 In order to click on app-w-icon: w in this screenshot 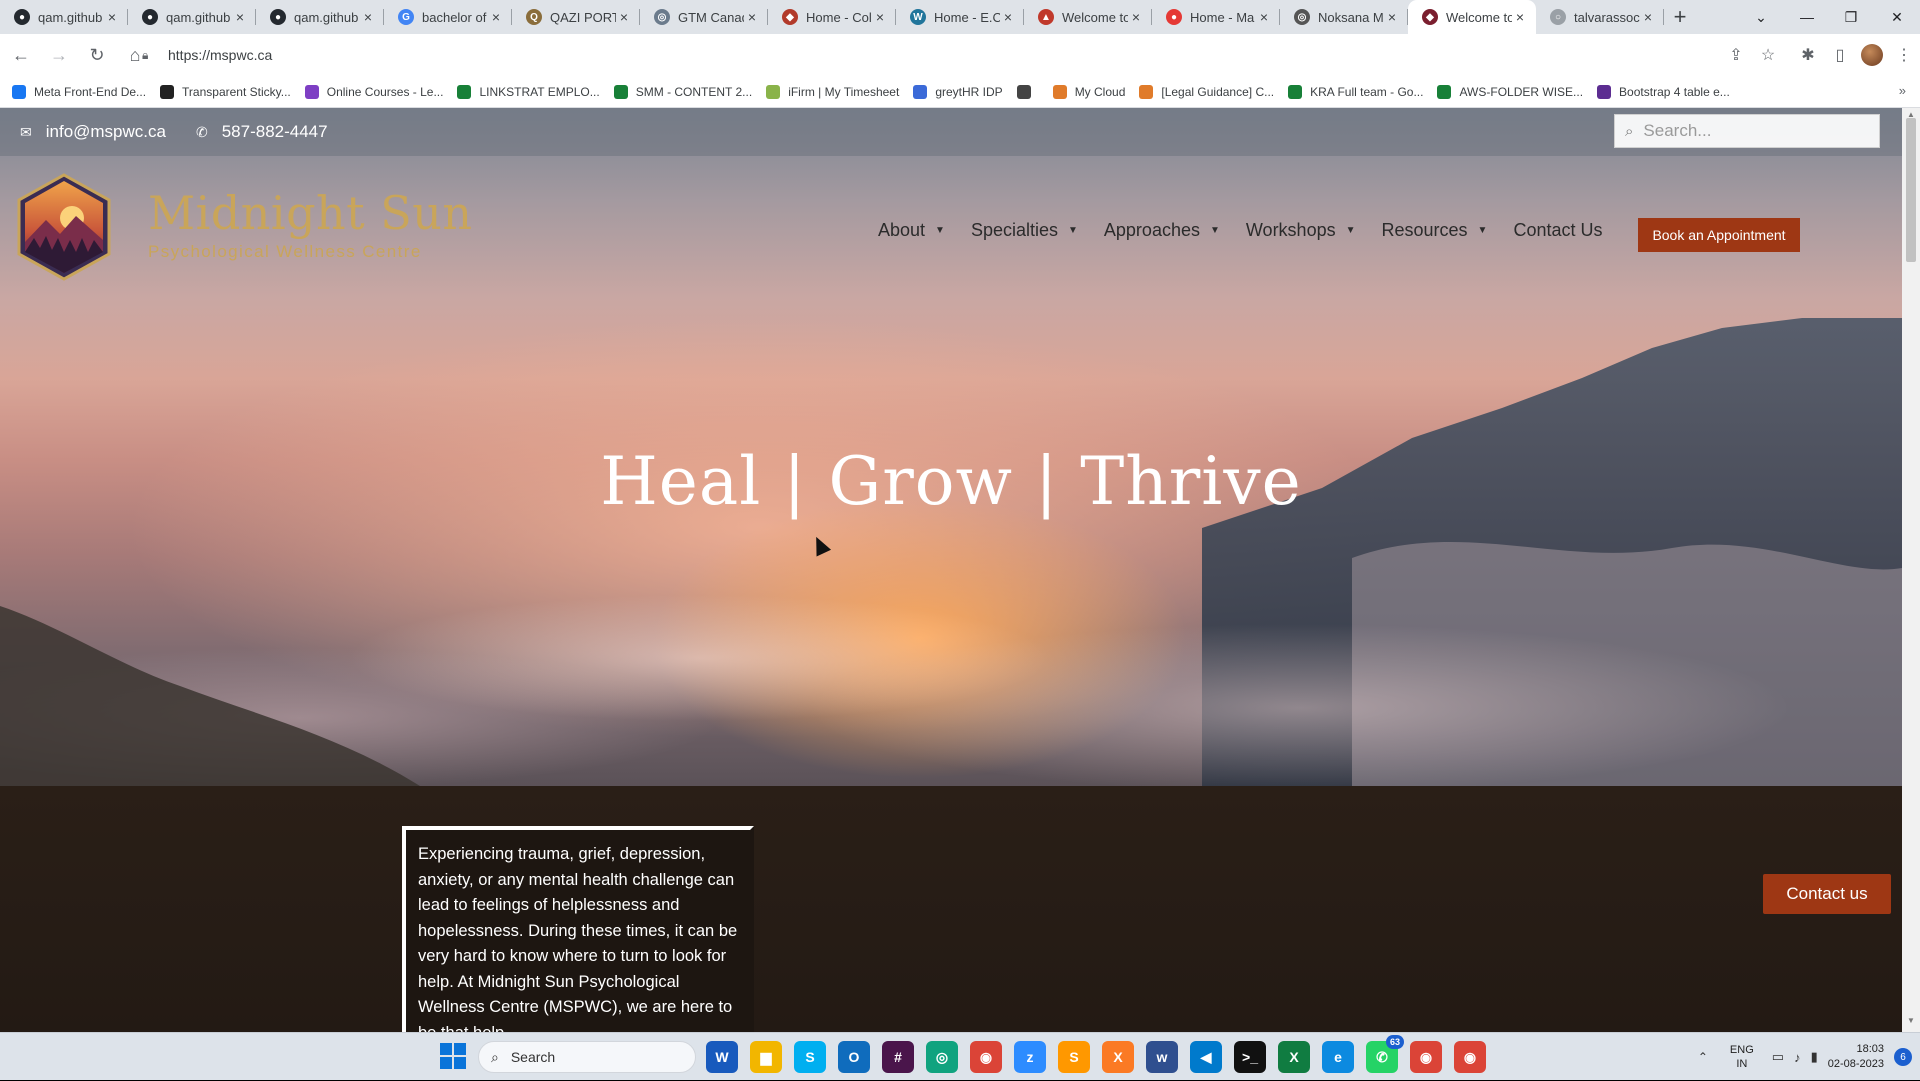, I will do `click(1162, 1057)`.